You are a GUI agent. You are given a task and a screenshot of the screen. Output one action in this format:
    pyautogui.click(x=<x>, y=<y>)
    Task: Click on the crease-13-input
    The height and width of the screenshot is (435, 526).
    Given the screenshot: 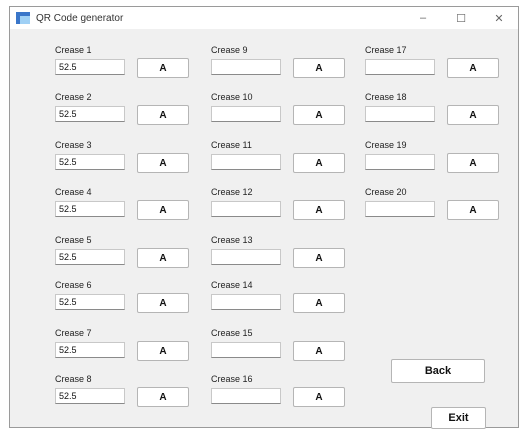 What is the action you would take?
    pyautogui.click(x=246, y=257)
    